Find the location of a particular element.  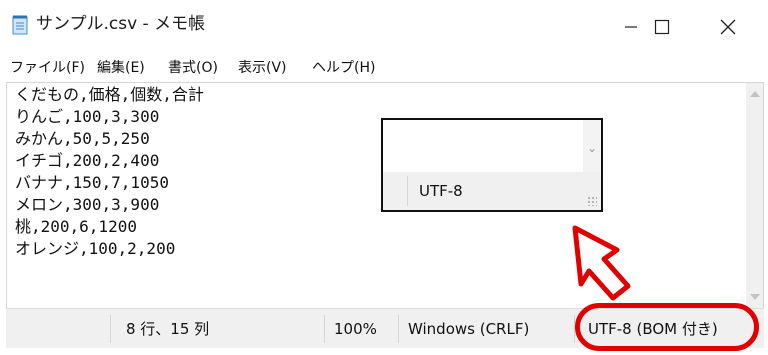

text-line: くだもの,価格,個数,合計 is located at coordinates (109, 94).